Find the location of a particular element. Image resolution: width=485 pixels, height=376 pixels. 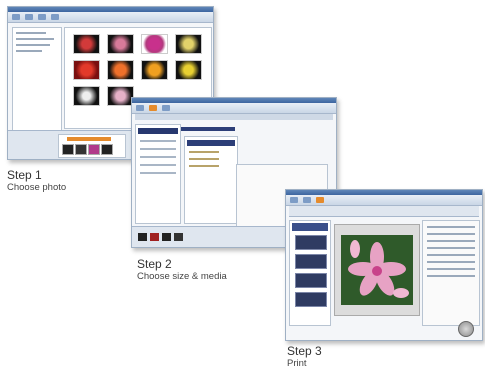

step3-title: Step 3 is located at coordinates (304, 351).